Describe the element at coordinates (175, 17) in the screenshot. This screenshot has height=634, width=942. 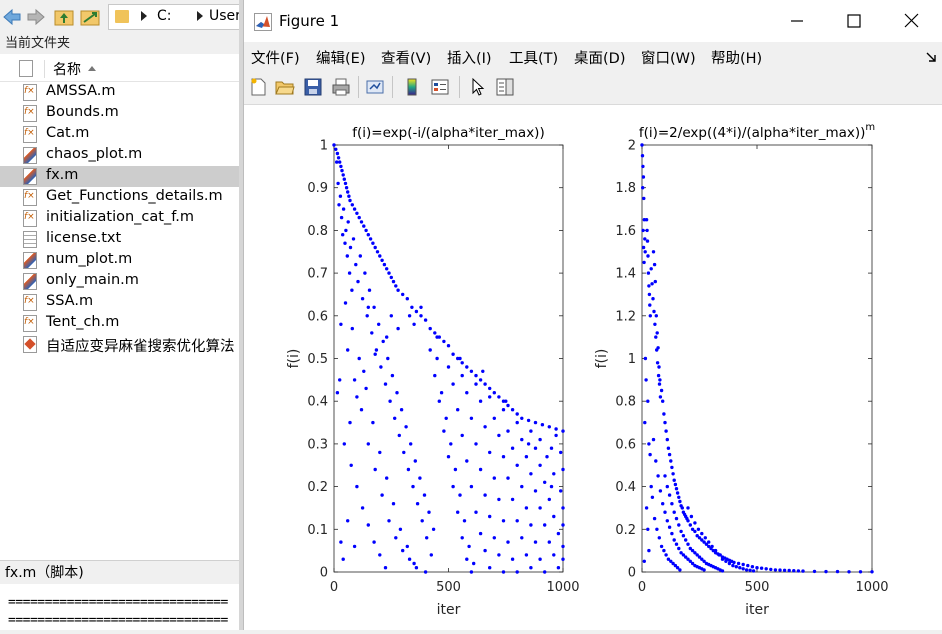
I see `address-bar: C: Users` at that location.